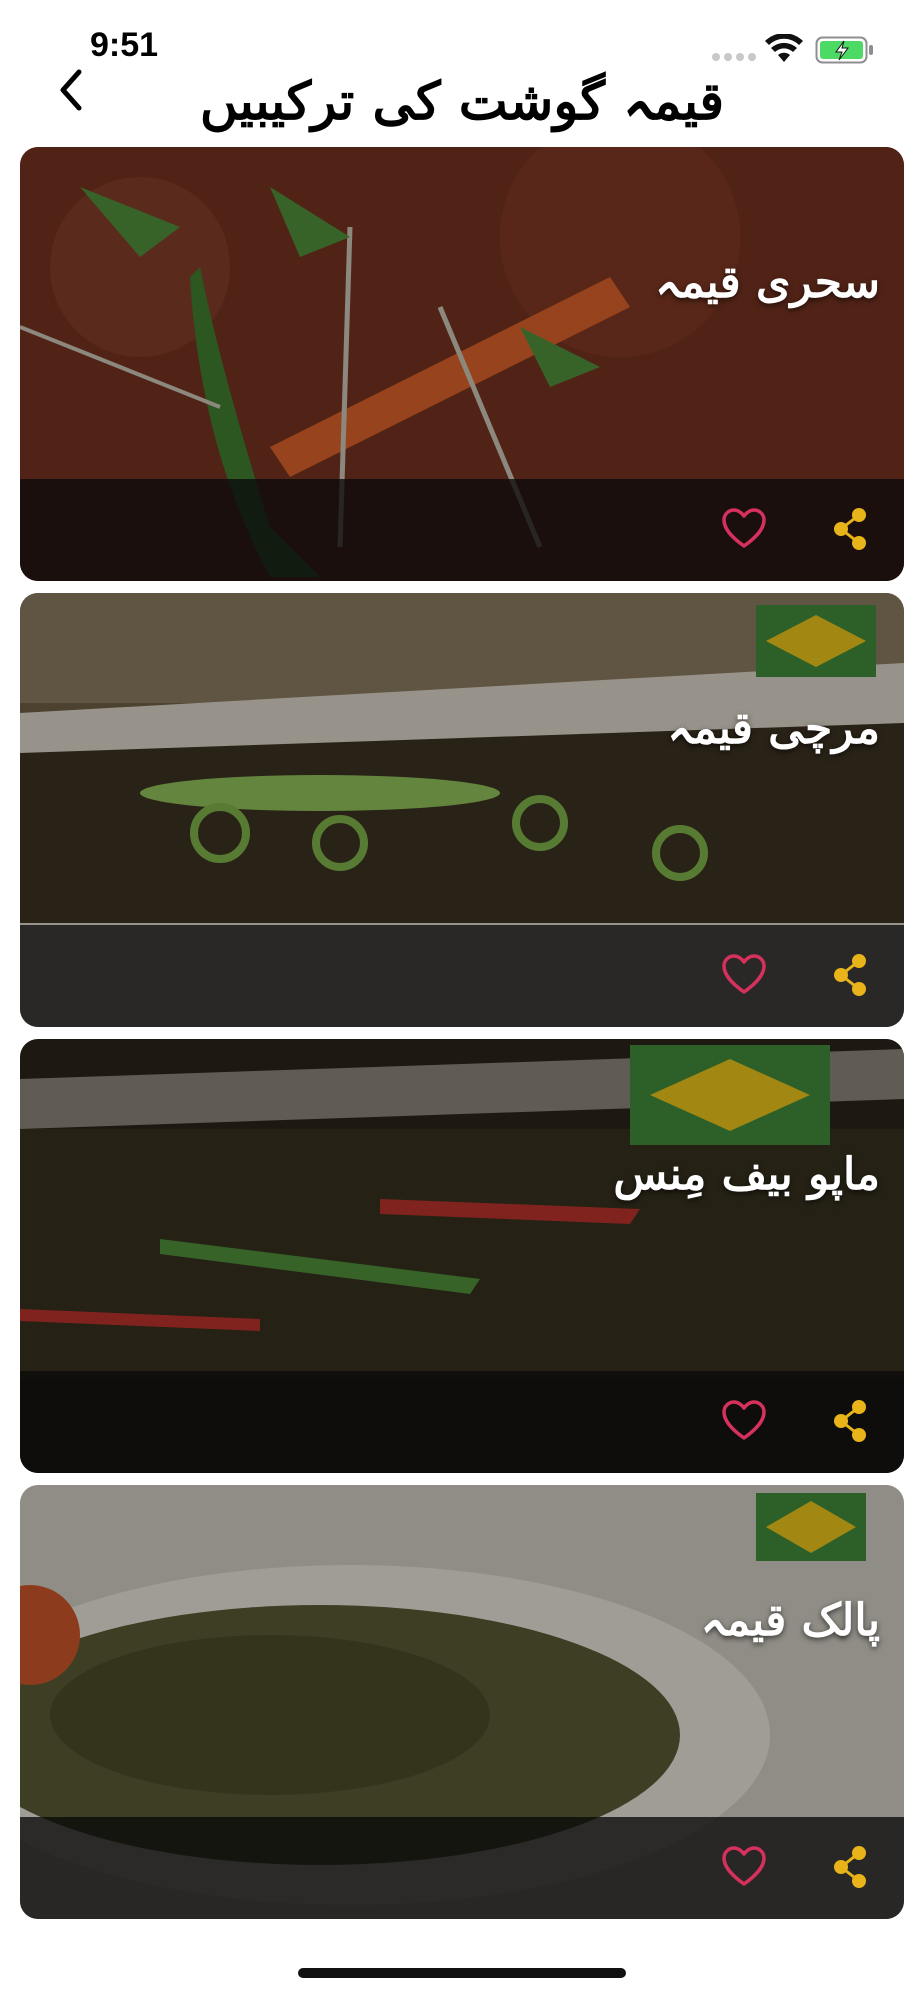 This screenshot has height=2000, width=924. Describe the element at coordinates (773, 728) in the screenshot. I see `recipe-title: مرچی قیمہ` at that location.